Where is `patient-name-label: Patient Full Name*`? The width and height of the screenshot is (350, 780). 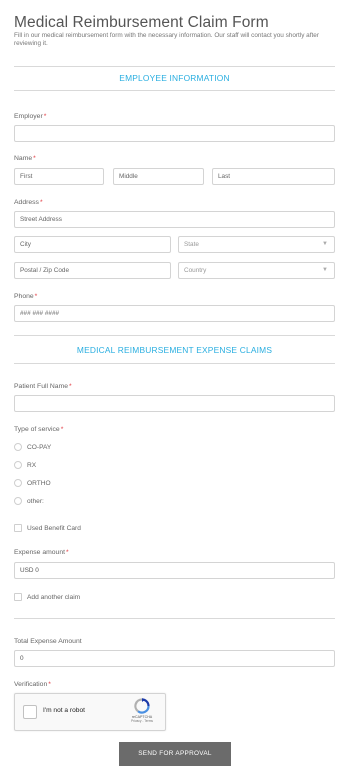 patient-name-label: Patient Full Name* is located at coordinates (43, 386).